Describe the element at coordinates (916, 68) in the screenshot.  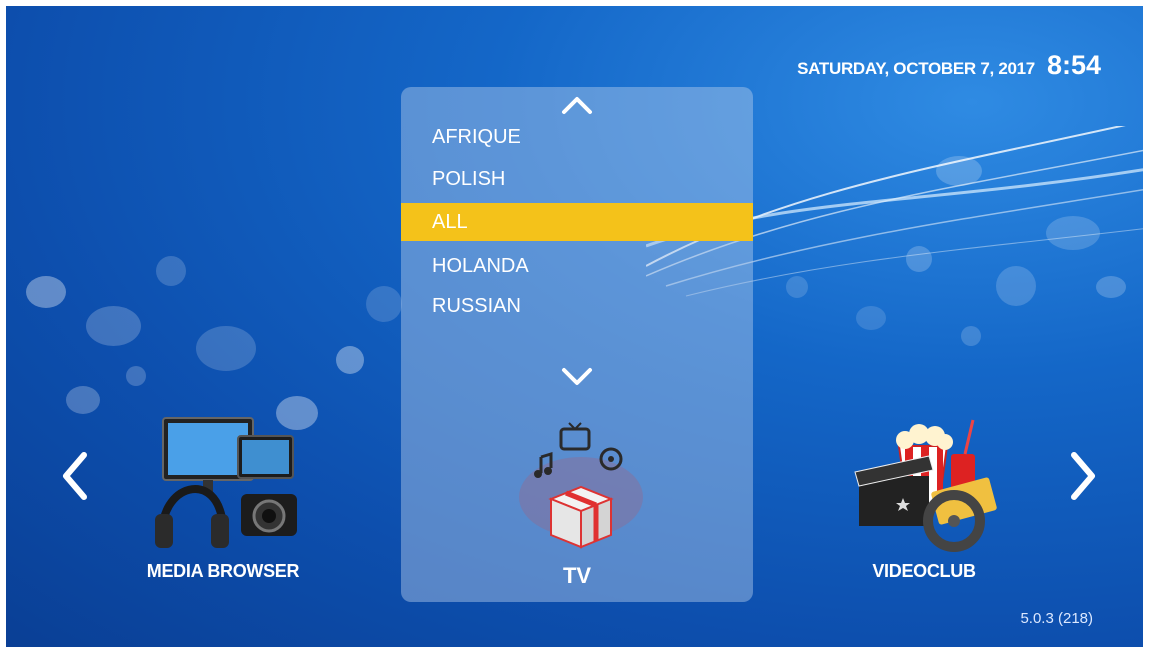
I see `date-text: SATURDAY, OCTOBER 7, 2017` at that location.